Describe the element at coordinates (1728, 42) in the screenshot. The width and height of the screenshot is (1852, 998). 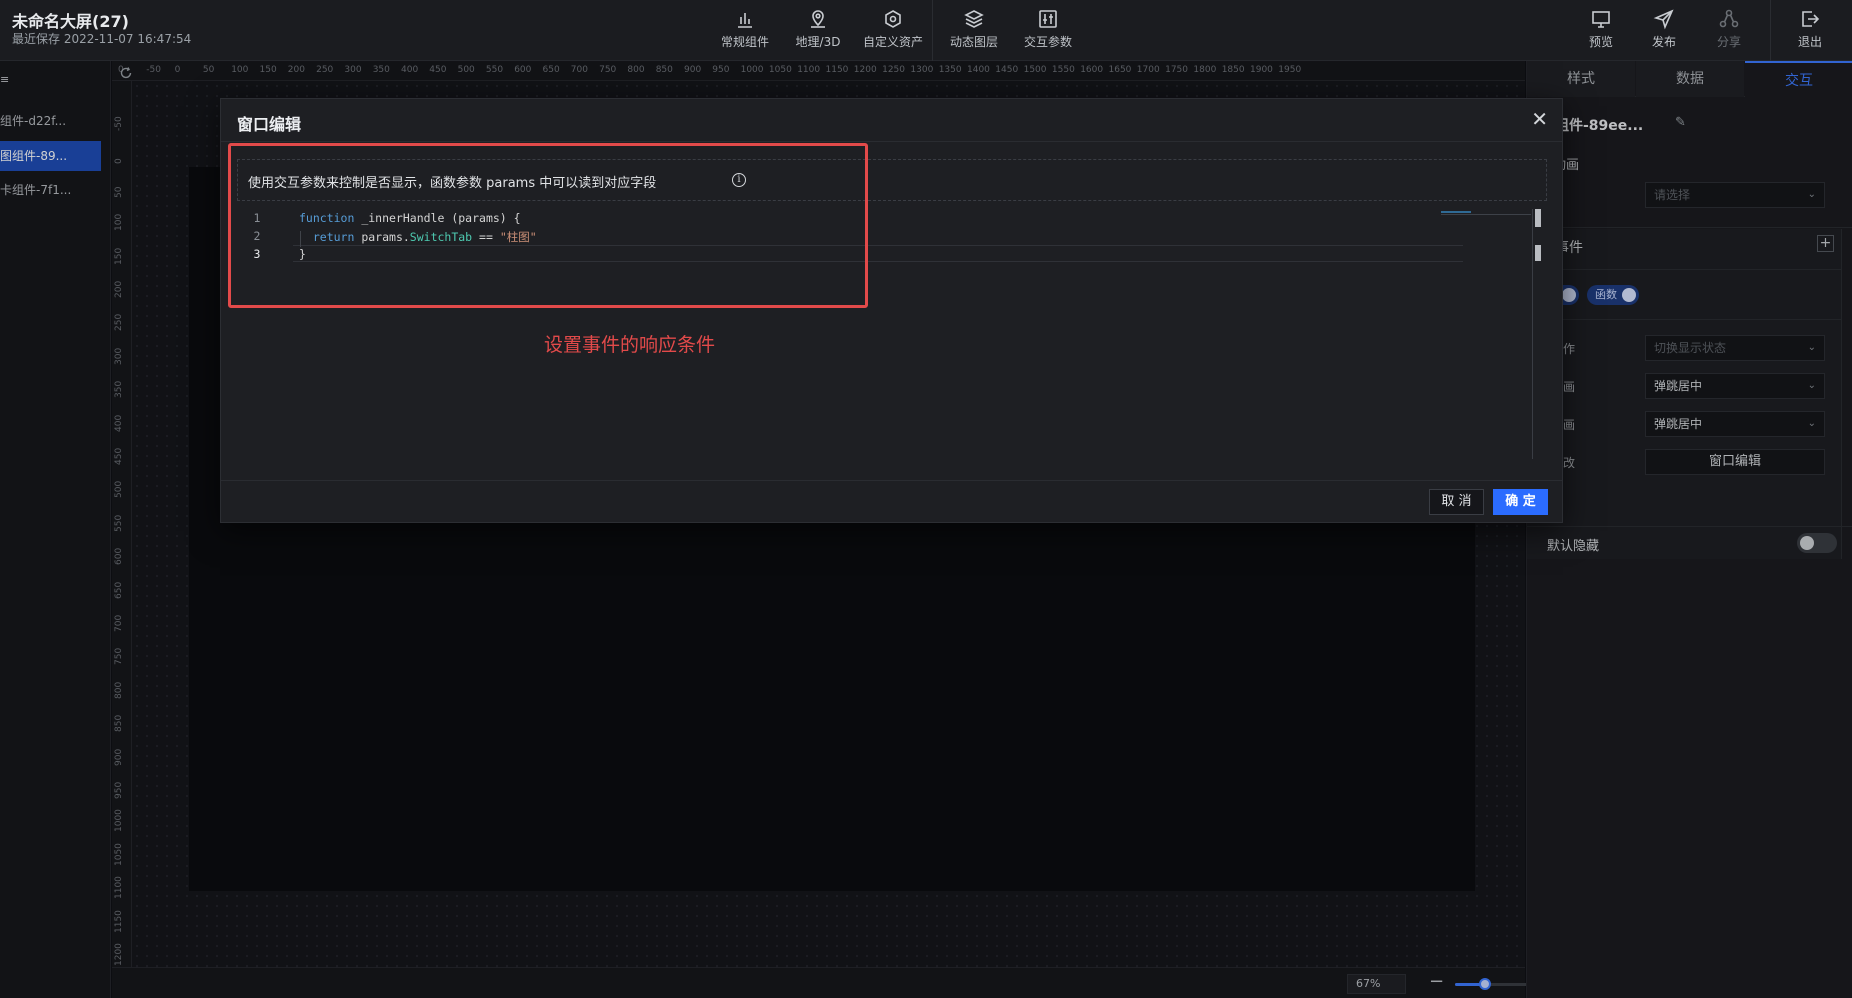
I see `action-label: 分享` at that location.